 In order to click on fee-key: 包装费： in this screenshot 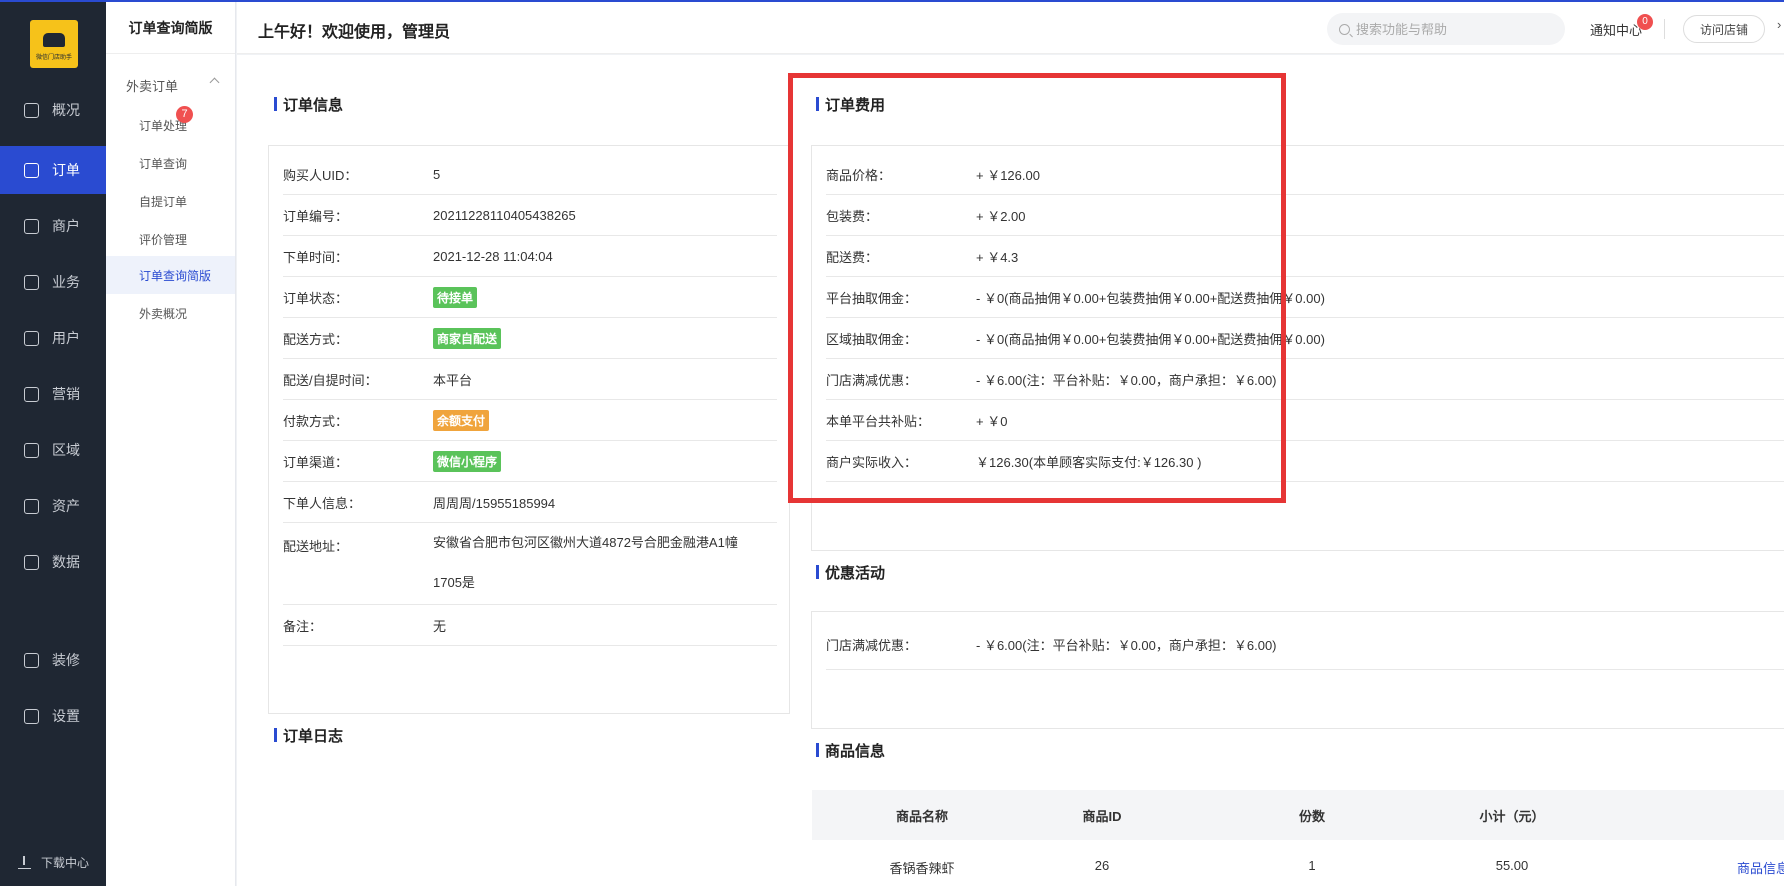, I will do `click(852, 216)`.